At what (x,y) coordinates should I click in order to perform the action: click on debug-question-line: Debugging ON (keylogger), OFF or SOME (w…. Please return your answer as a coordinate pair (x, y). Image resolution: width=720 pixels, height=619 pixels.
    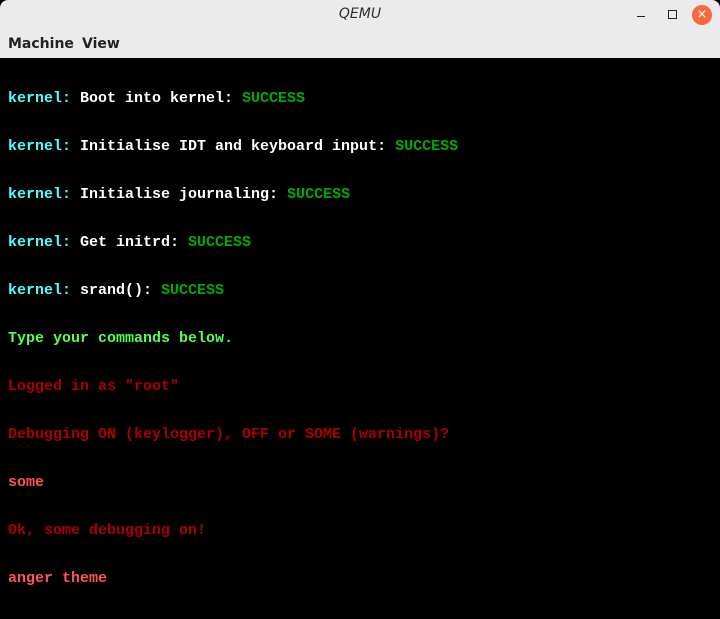
    Looking at the image, I should click on (229, 434).